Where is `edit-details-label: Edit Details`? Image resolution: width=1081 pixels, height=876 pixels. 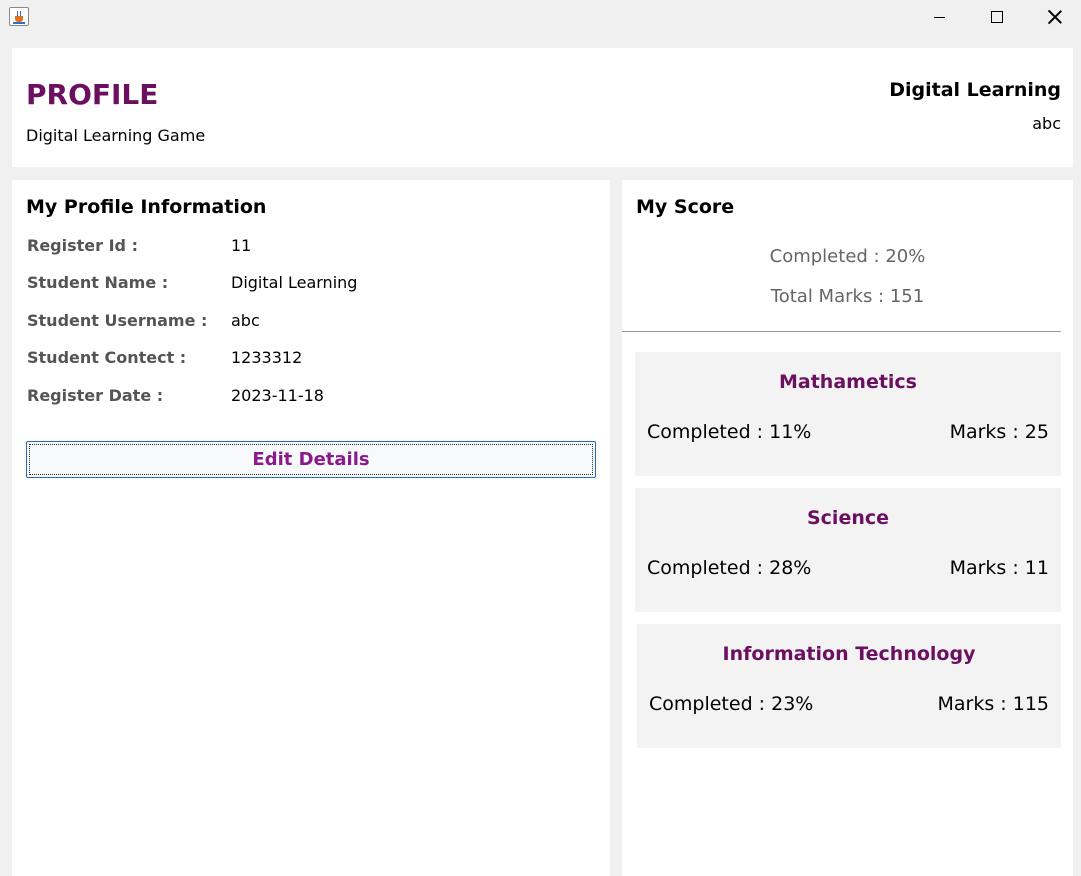 edit-details-label: Edit Details is located at coordinates (311, 459).